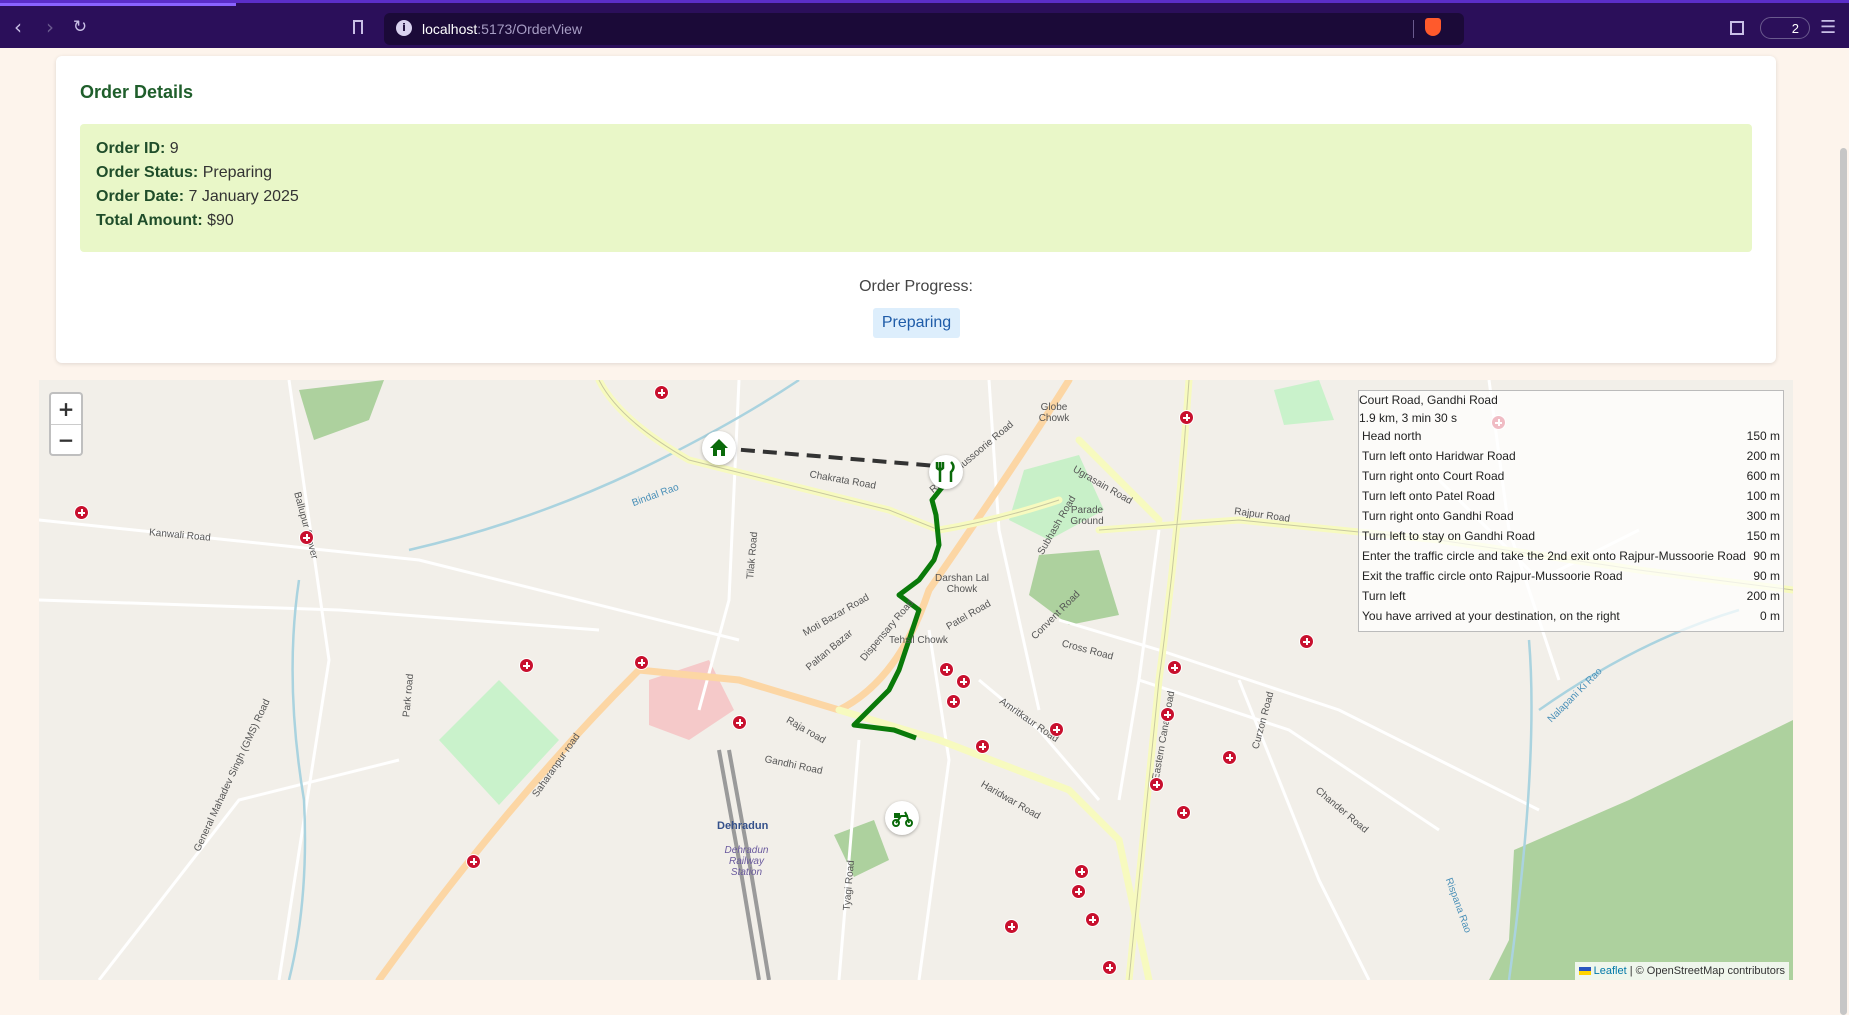 This screenshot has height=1015, width=1849. I want to click on route-step-text: Turn right onto Court Road, so click(1433, 476).